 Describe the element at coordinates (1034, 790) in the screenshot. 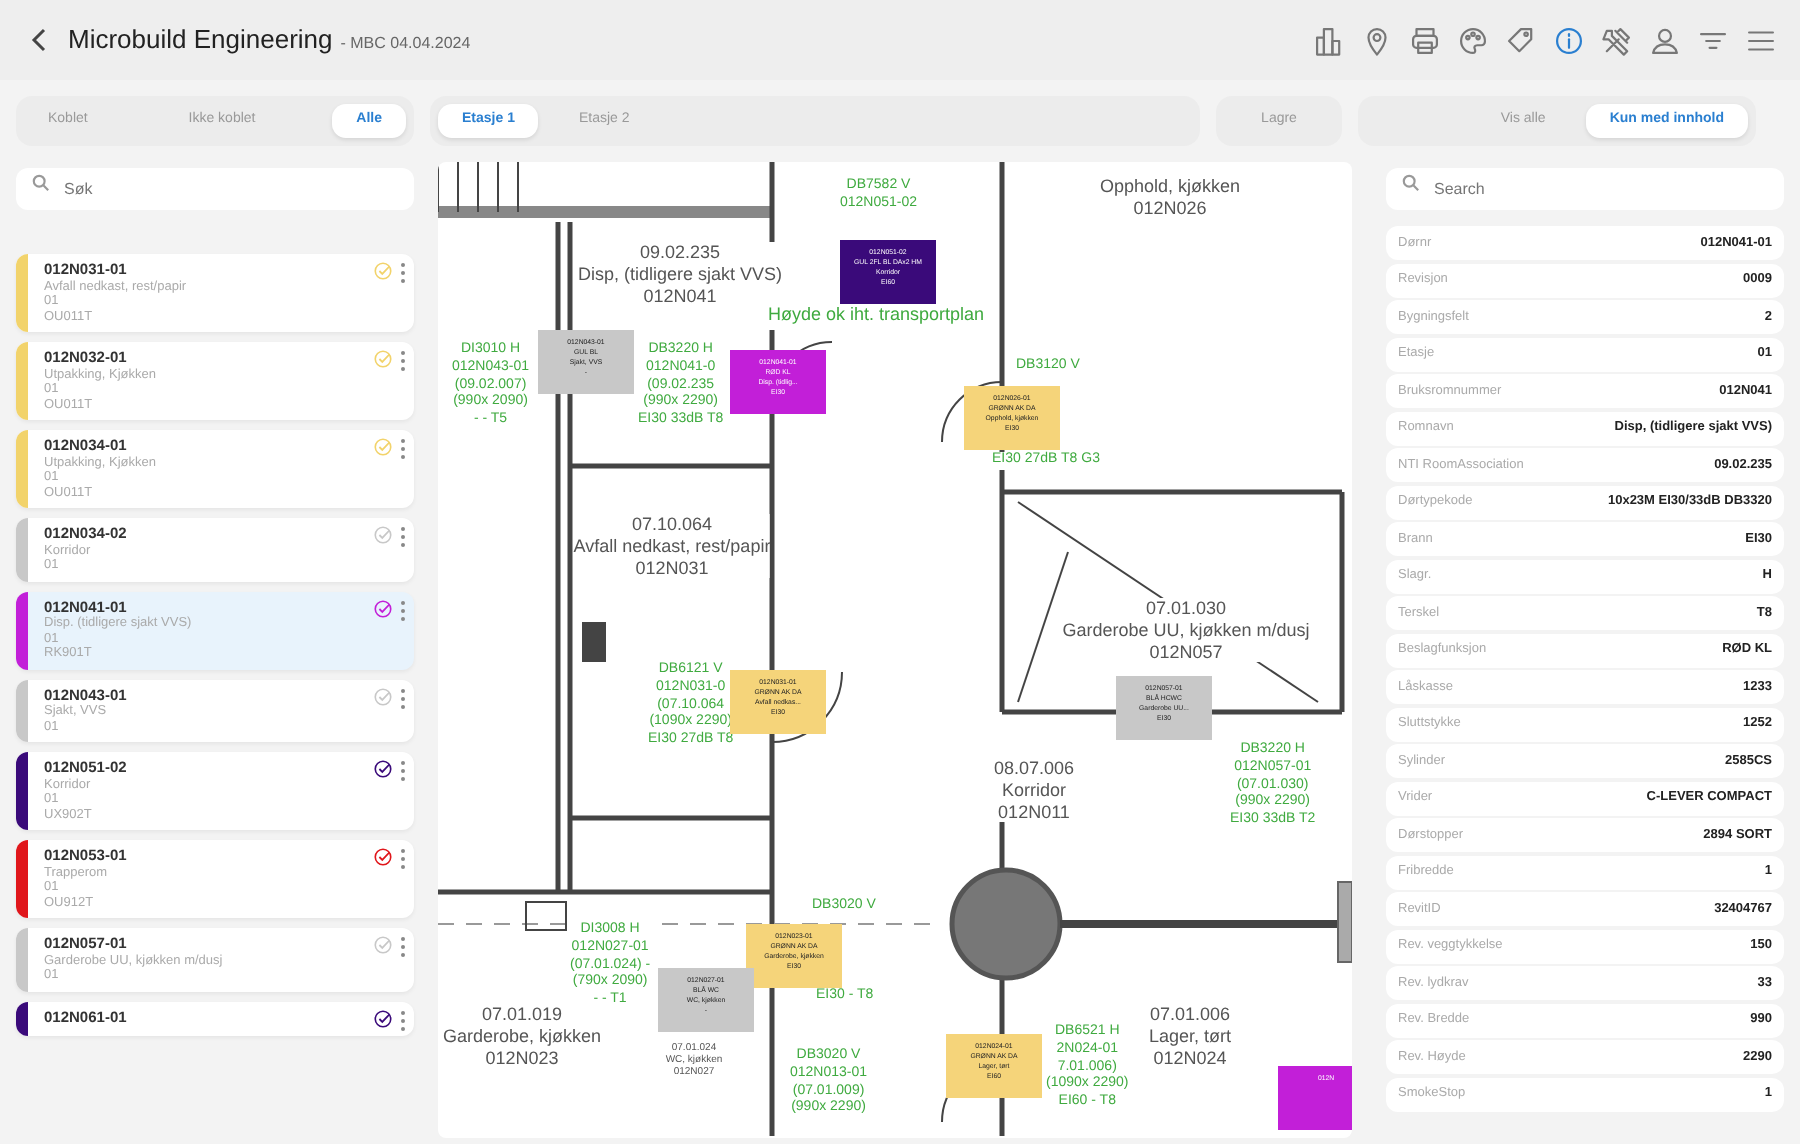

I see `room-label: 08.07.006 Korridor 012N011` at that location.